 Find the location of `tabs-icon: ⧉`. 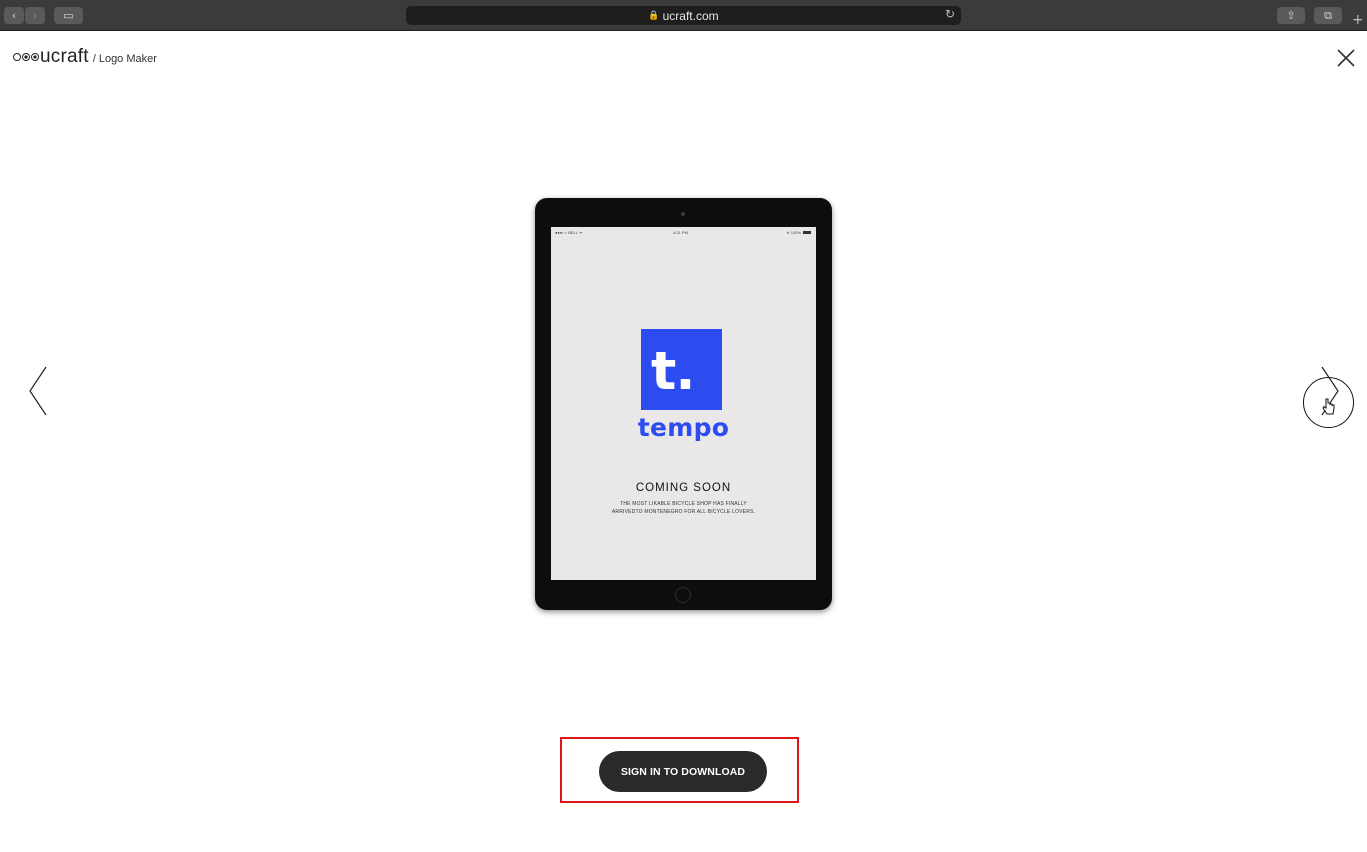

tabs-icon: ⧉ is located at coordinates (1328, 15).